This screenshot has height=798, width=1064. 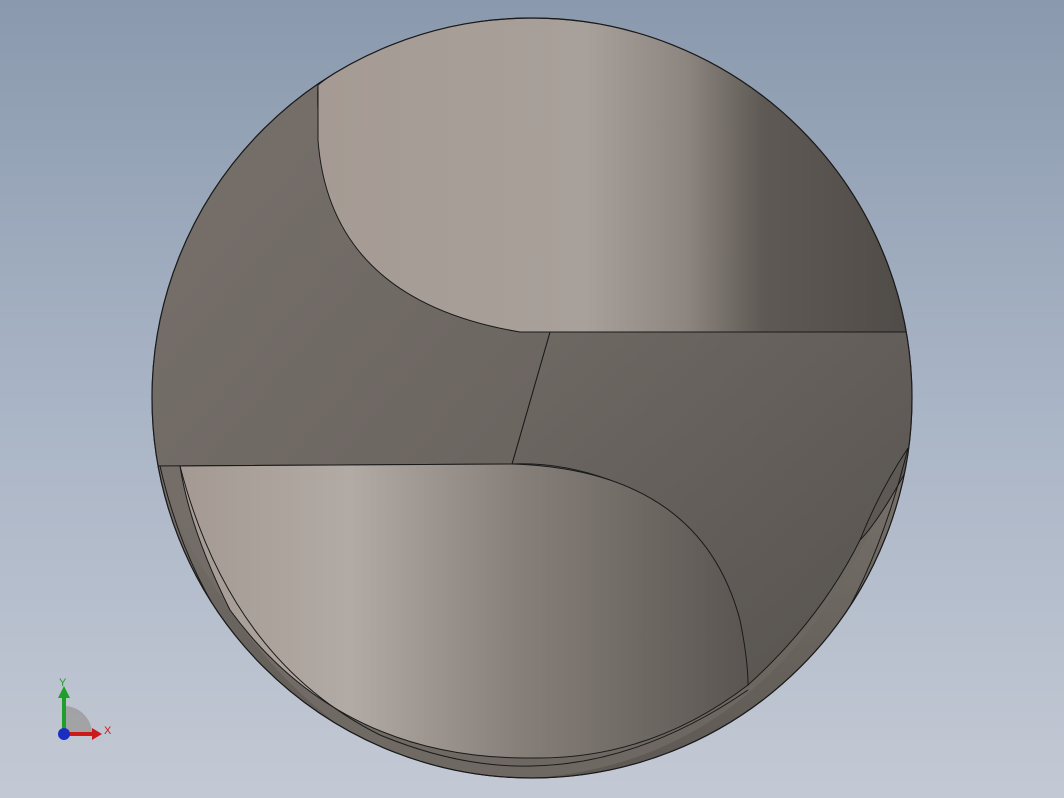 What do you see at coordinates (64, 734) in the screenshot?
I see `z-axis-origin` at bounding box center [64, 734].